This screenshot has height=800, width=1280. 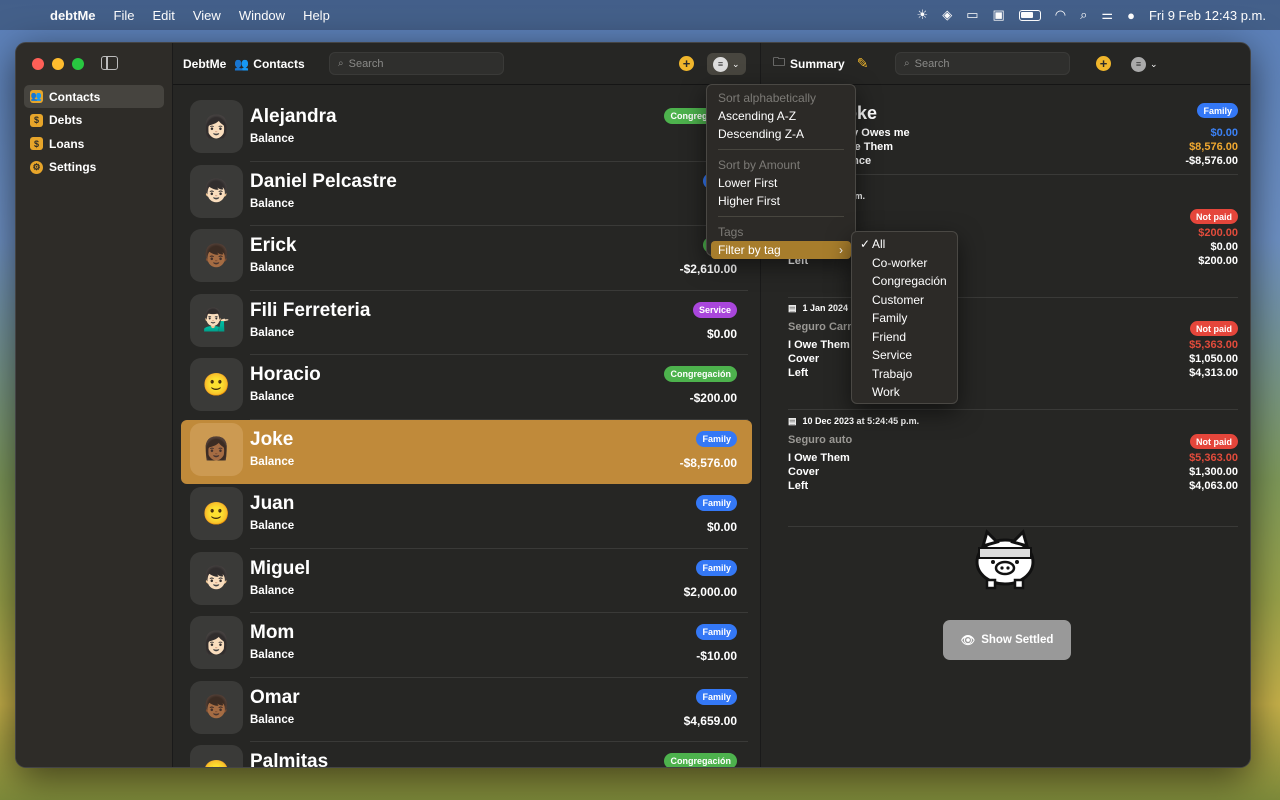 What do you see at coordinates (1083, 15) in the screenshot?
I see `spotlight-icon: ⌕` at bounding box center [1083, 15].